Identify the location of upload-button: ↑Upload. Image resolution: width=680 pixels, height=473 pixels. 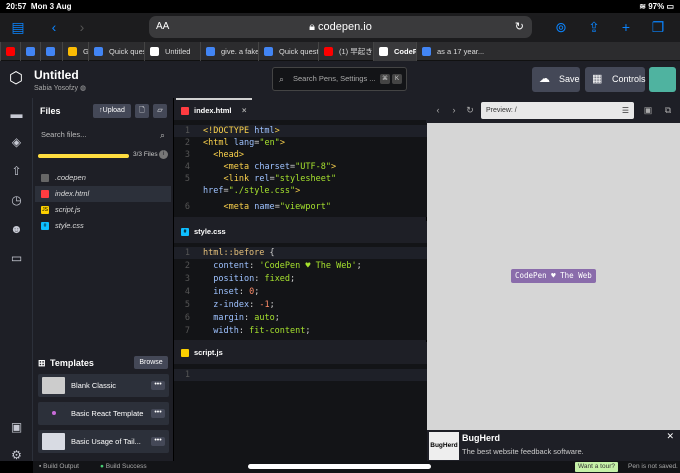
(112, 111).